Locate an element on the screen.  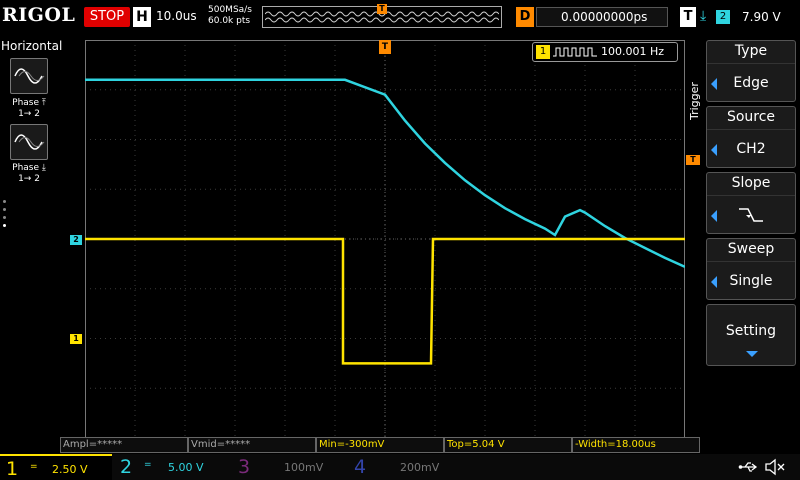
ch2-status: 2 = 5.00 V is located at coordinates (170, 467).